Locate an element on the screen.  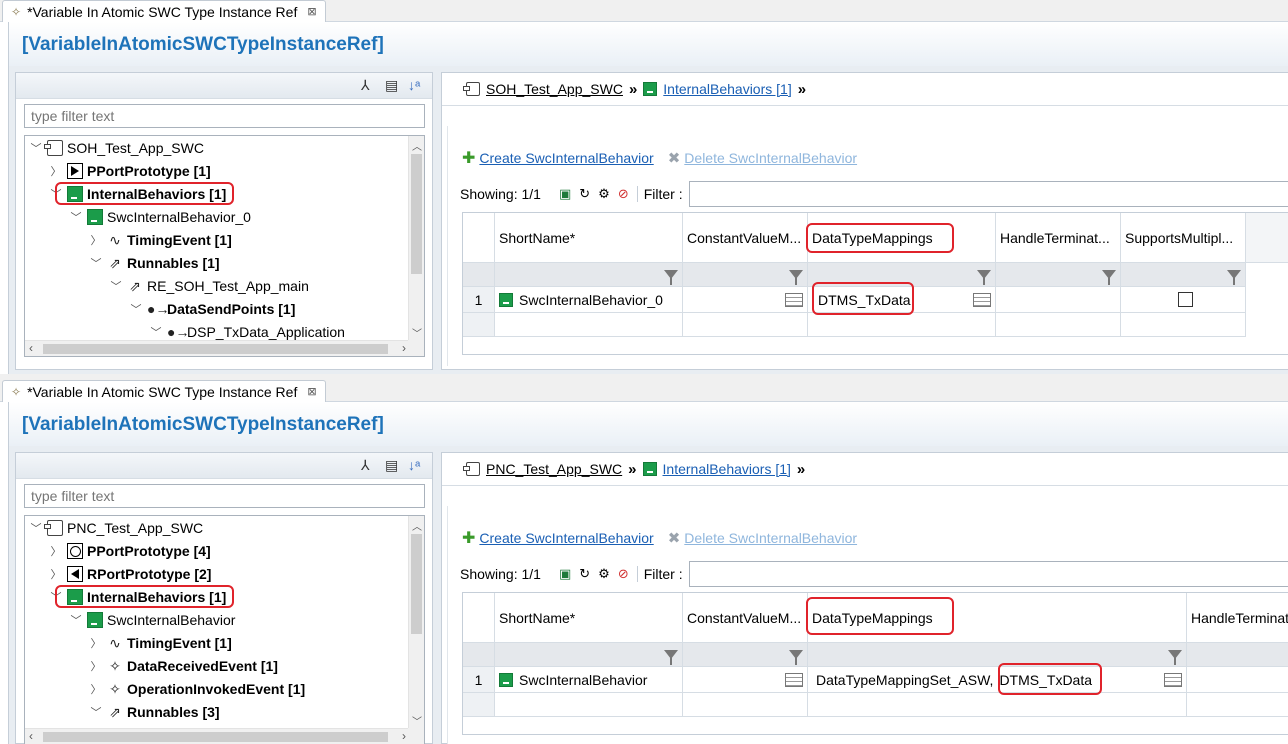
tree-filter-input is located at coordinates (224, 116).